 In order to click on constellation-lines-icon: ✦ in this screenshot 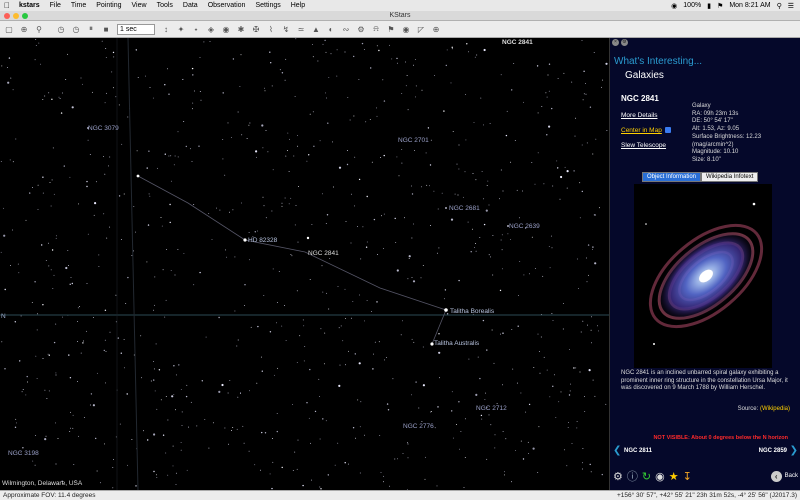, I will do `click(181, 29)`.